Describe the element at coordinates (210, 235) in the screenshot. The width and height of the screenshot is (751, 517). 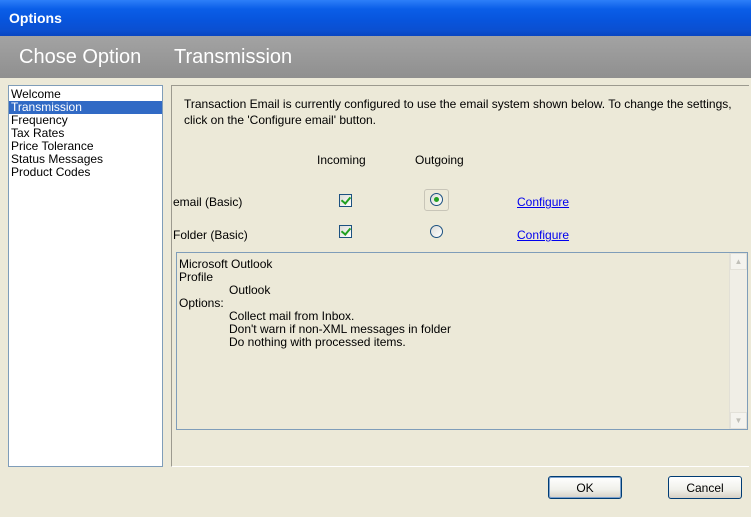
I see `folder-basic-label: Folder (Basic)` at that location.